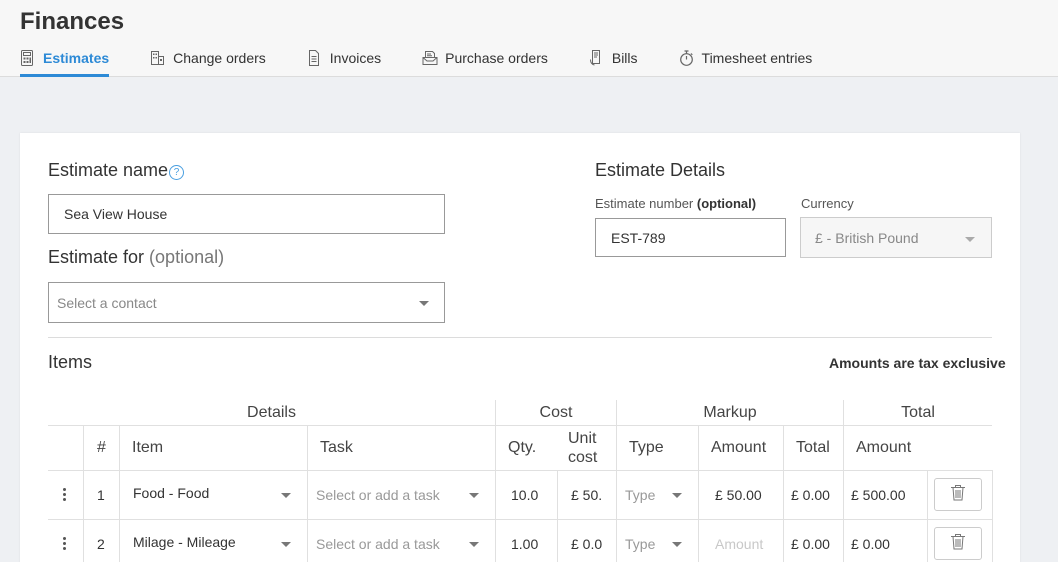 The height and width of the screenshot is (562, 1058). What do you see at coordinates (870, 544) in the screenshot?
I see `total-amount: £ 0.00` at bounding box center [870, 544].